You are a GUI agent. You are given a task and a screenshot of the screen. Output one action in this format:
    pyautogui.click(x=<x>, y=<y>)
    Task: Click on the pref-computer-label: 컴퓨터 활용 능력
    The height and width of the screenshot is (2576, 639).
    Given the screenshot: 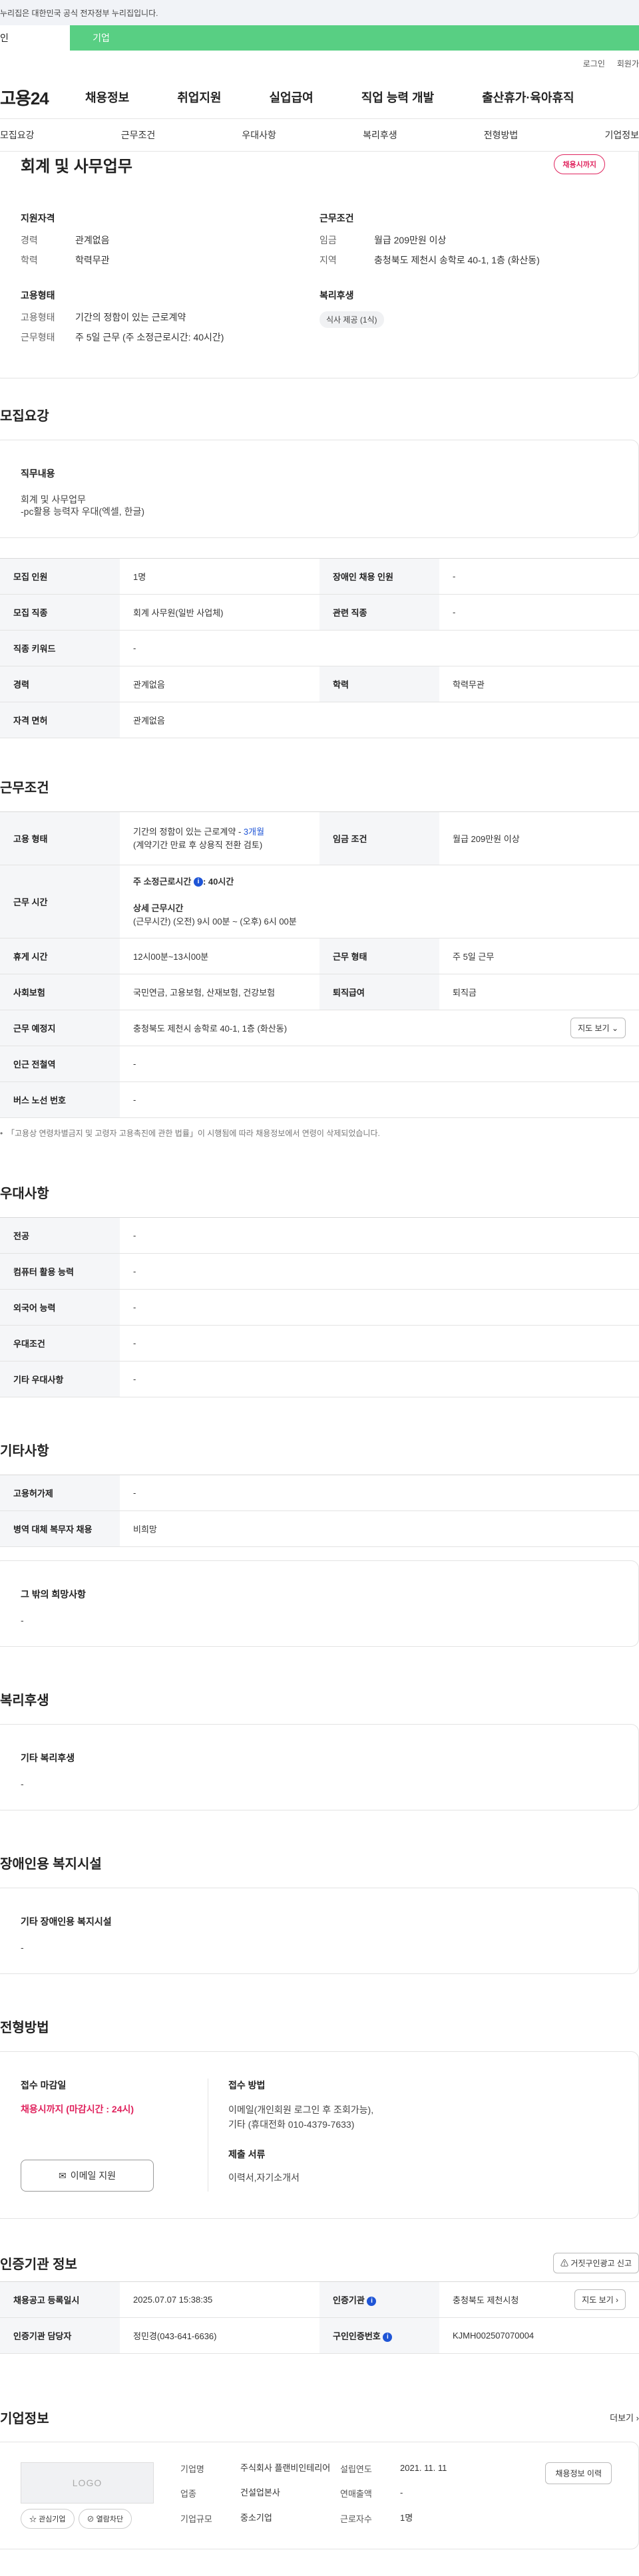 What is the action you would take?
    pyautogui.click(x=60, y=1271)
    